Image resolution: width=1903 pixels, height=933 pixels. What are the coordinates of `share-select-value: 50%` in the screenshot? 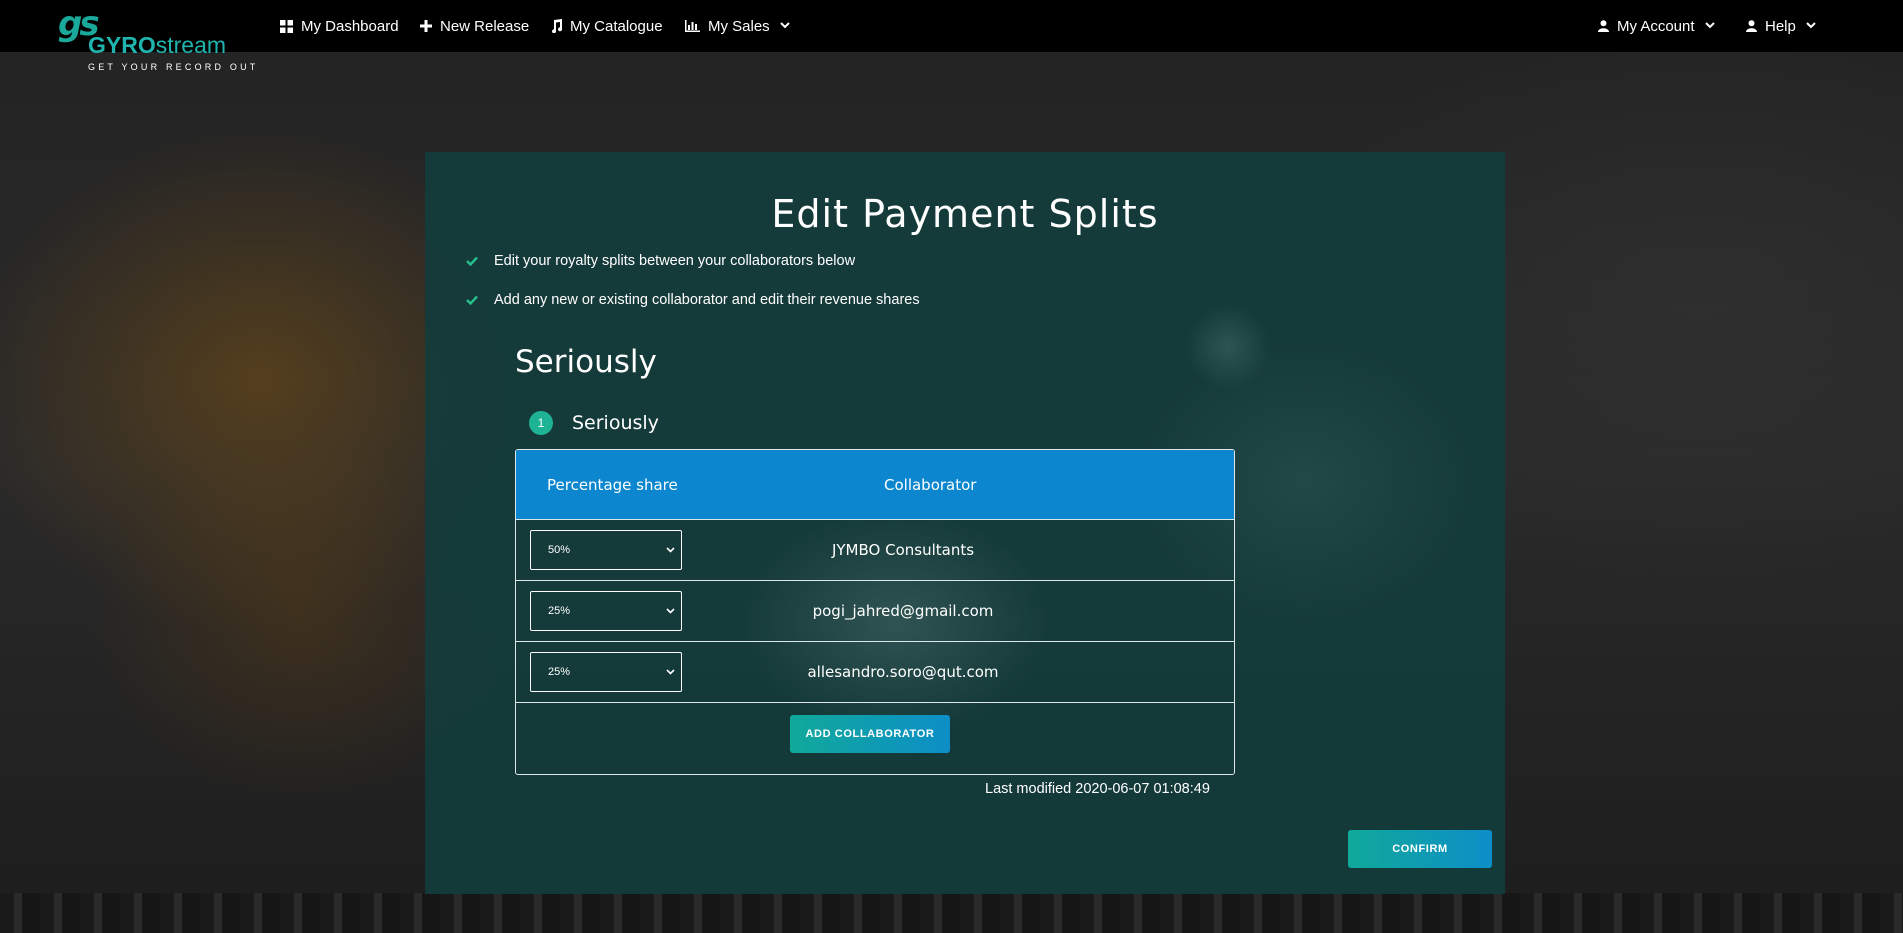 It's located at (559, 550).